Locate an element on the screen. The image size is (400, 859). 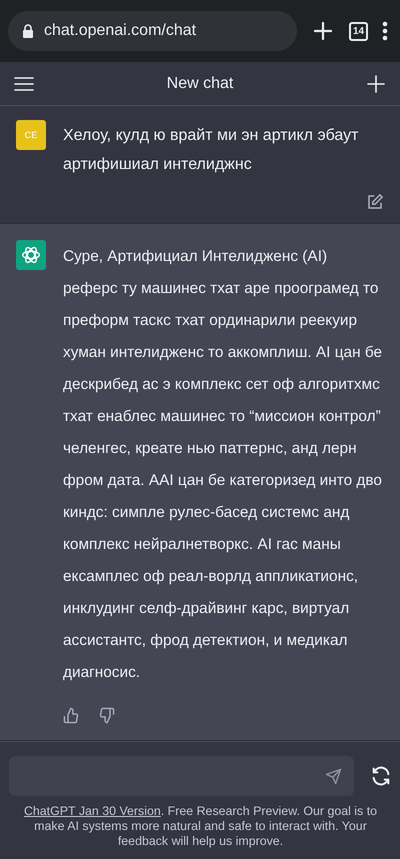
more-icon is located at coordinates (385, 31).